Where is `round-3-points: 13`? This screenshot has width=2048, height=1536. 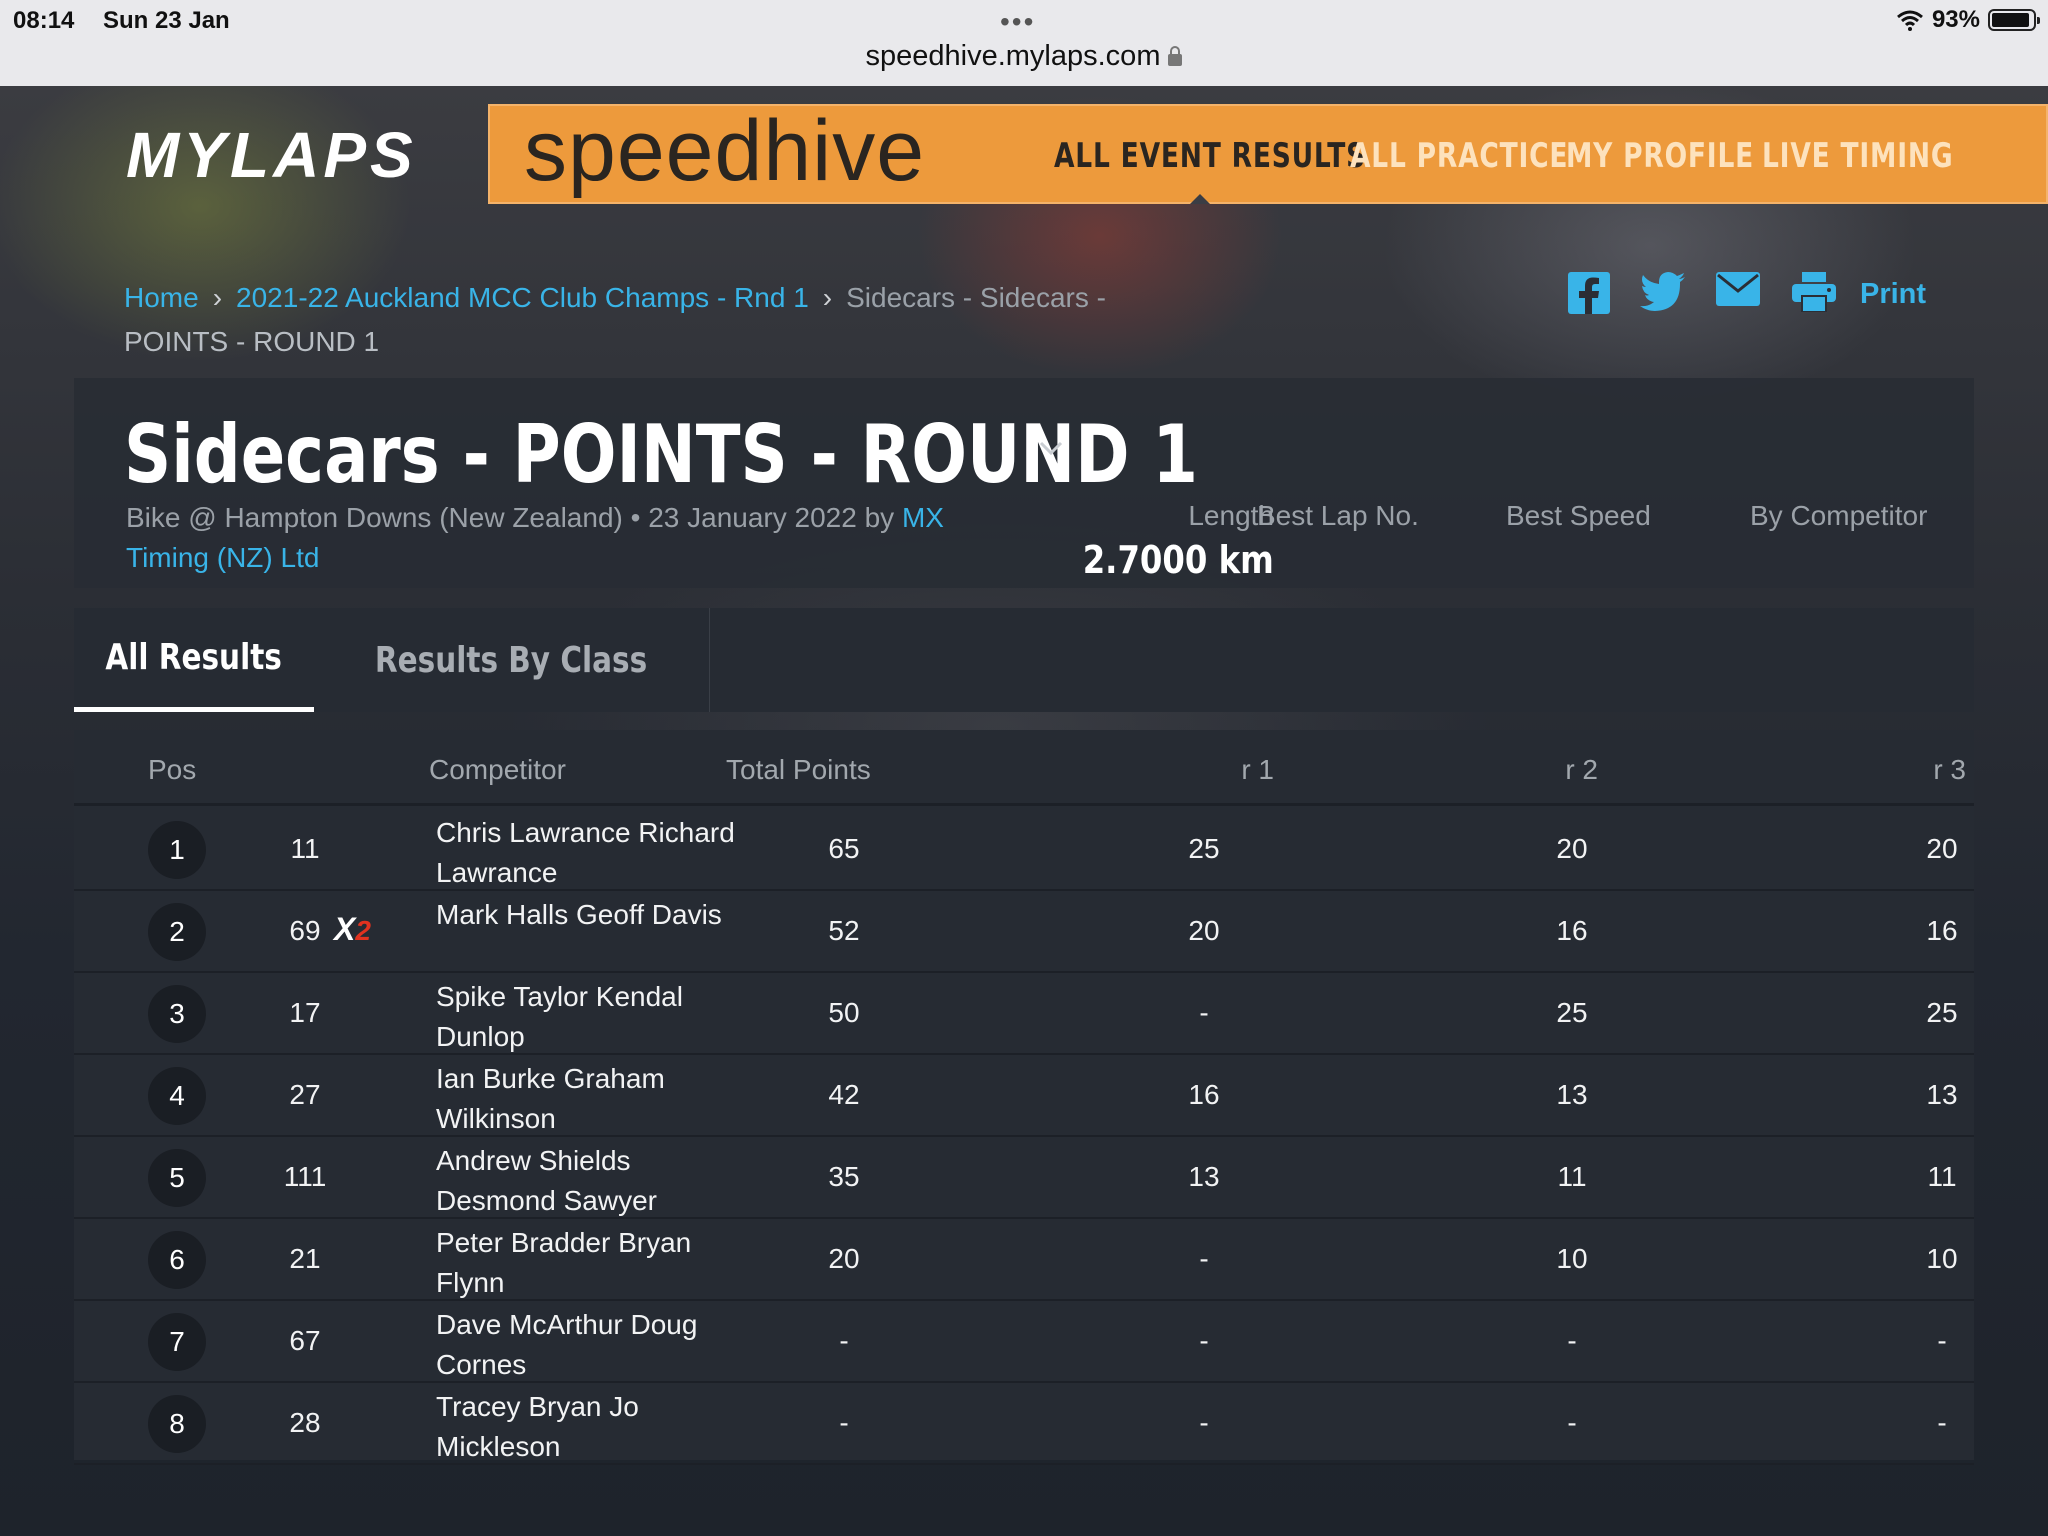 round-3-points: 13 is located at coordinates (1942, 1094).